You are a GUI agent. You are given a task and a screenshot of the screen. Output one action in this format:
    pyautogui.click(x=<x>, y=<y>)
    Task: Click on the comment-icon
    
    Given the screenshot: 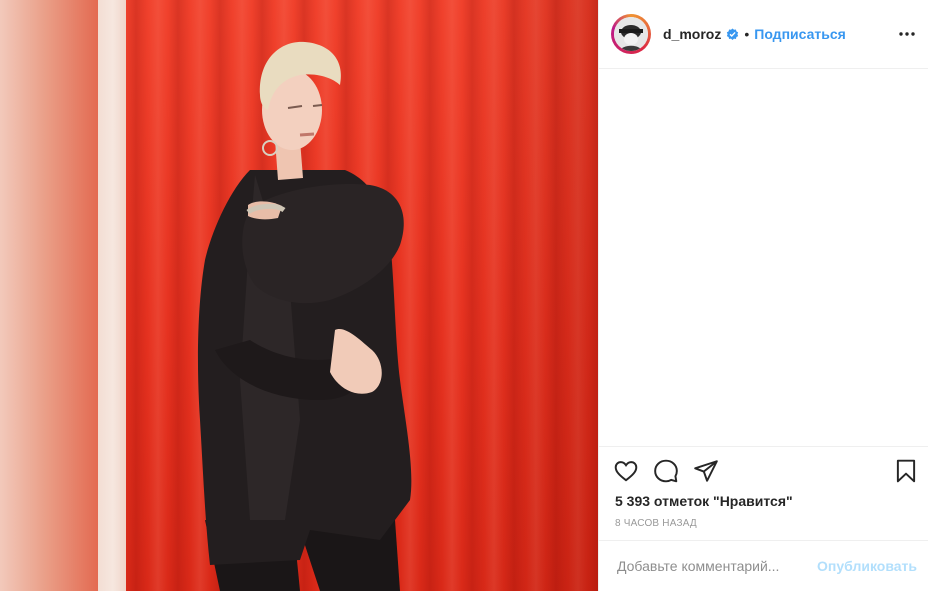 What is the action you would take?
    pyautogui.click(x=666, y=471)
    